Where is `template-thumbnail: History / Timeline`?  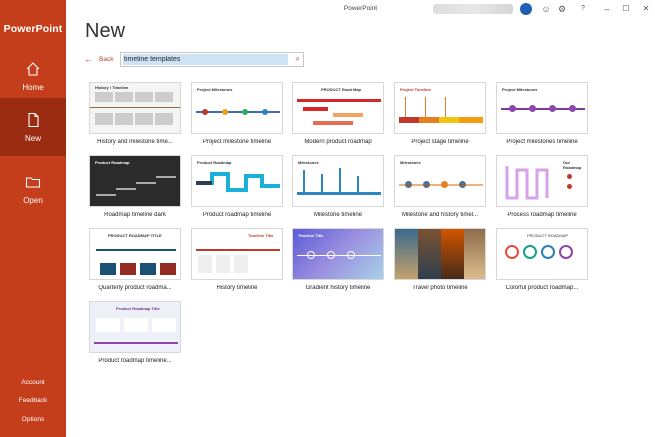 template-thumbnail: History / Timeline is located at coordinates (135, 108).